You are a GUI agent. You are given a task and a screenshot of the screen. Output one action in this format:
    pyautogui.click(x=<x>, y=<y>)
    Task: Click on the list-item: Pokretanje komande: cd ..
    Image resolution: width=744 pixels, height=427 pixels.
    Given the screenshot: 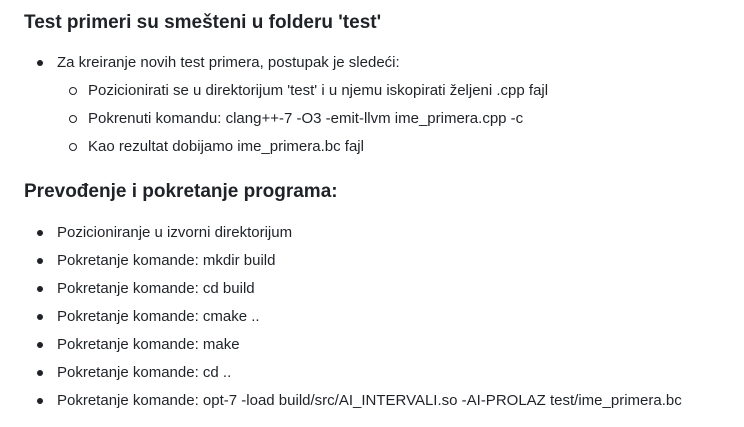 What is the action you would take?
    pyautogui.click(x=353, y=375)
    